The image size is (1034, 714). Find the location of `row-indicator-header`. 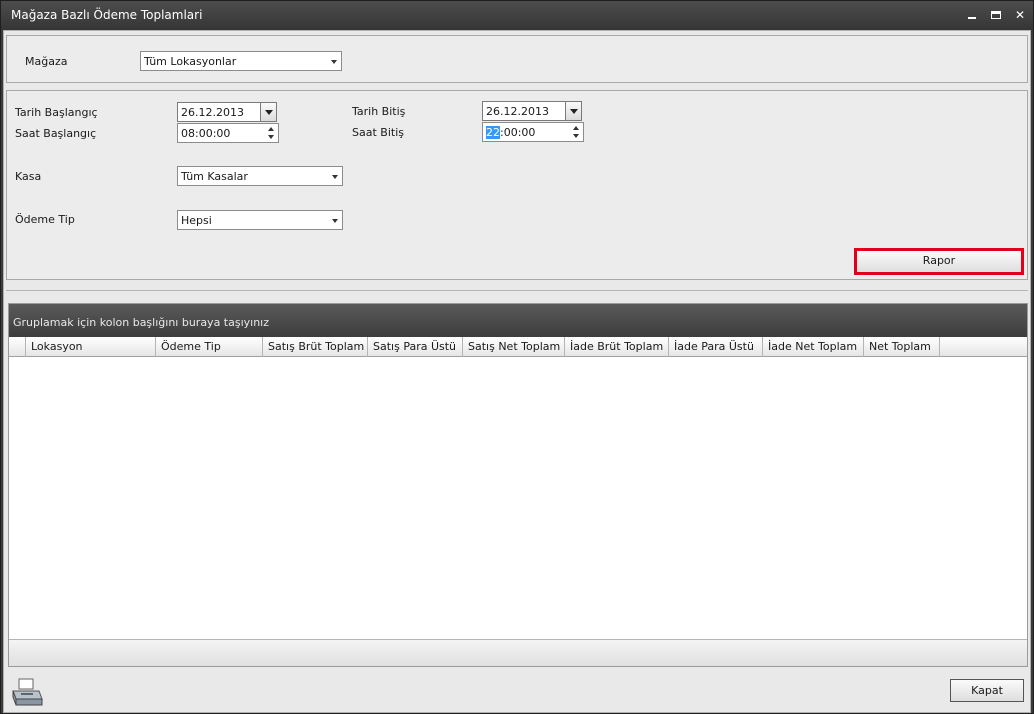

row-indicator-header is located at coordinates (17, 347).